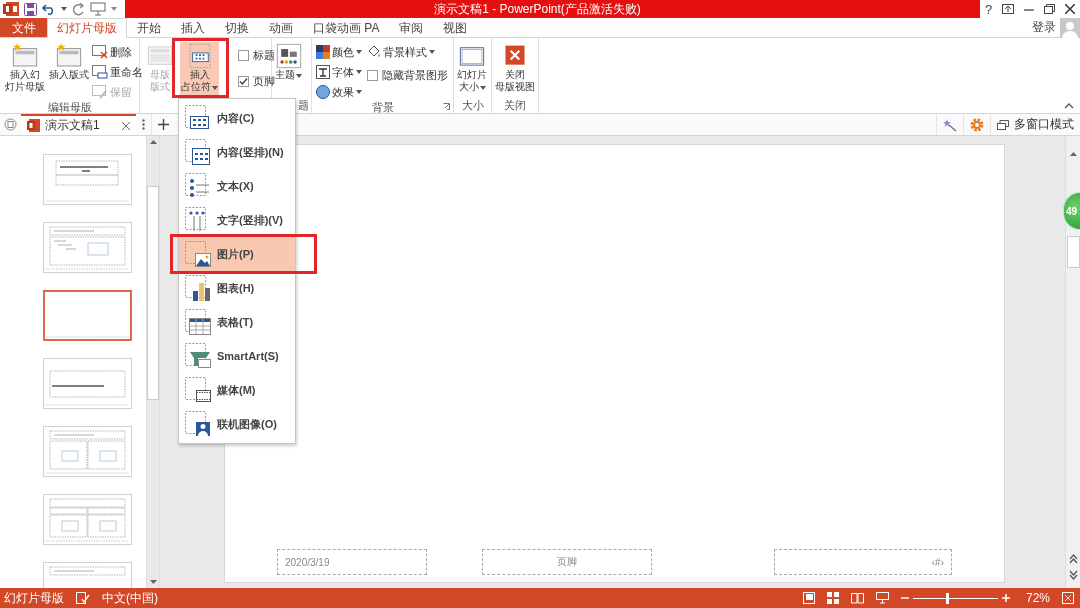 The width and height of the screenshot is (1080, 608). I want to click on slide-rename-icon, so click(100, 72).